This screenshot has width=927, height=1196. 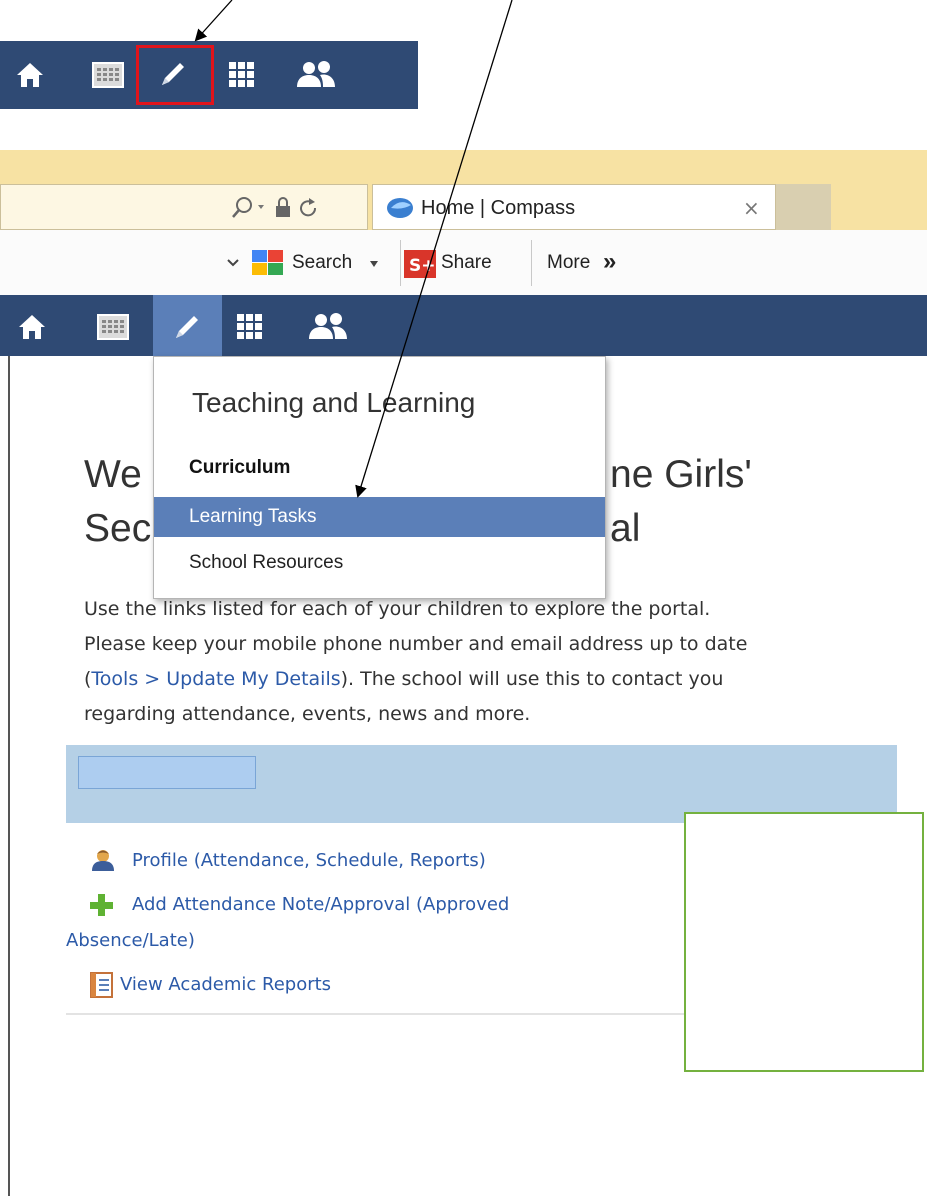 I want to click on welcome-heading-line2-left: Sec, so click(x=118, y=528).